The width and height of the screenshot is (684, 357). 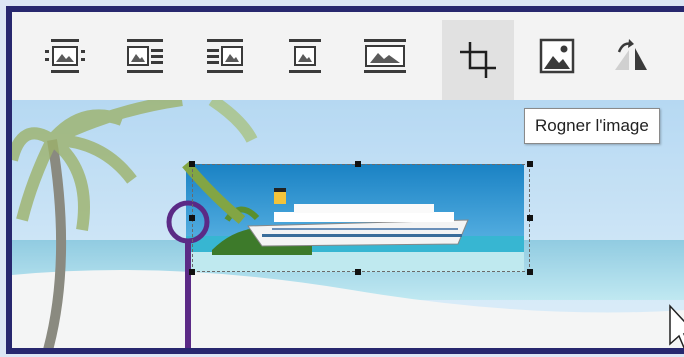 I want to click on crop-handle-bottom-left, so click(x=192, y=272).